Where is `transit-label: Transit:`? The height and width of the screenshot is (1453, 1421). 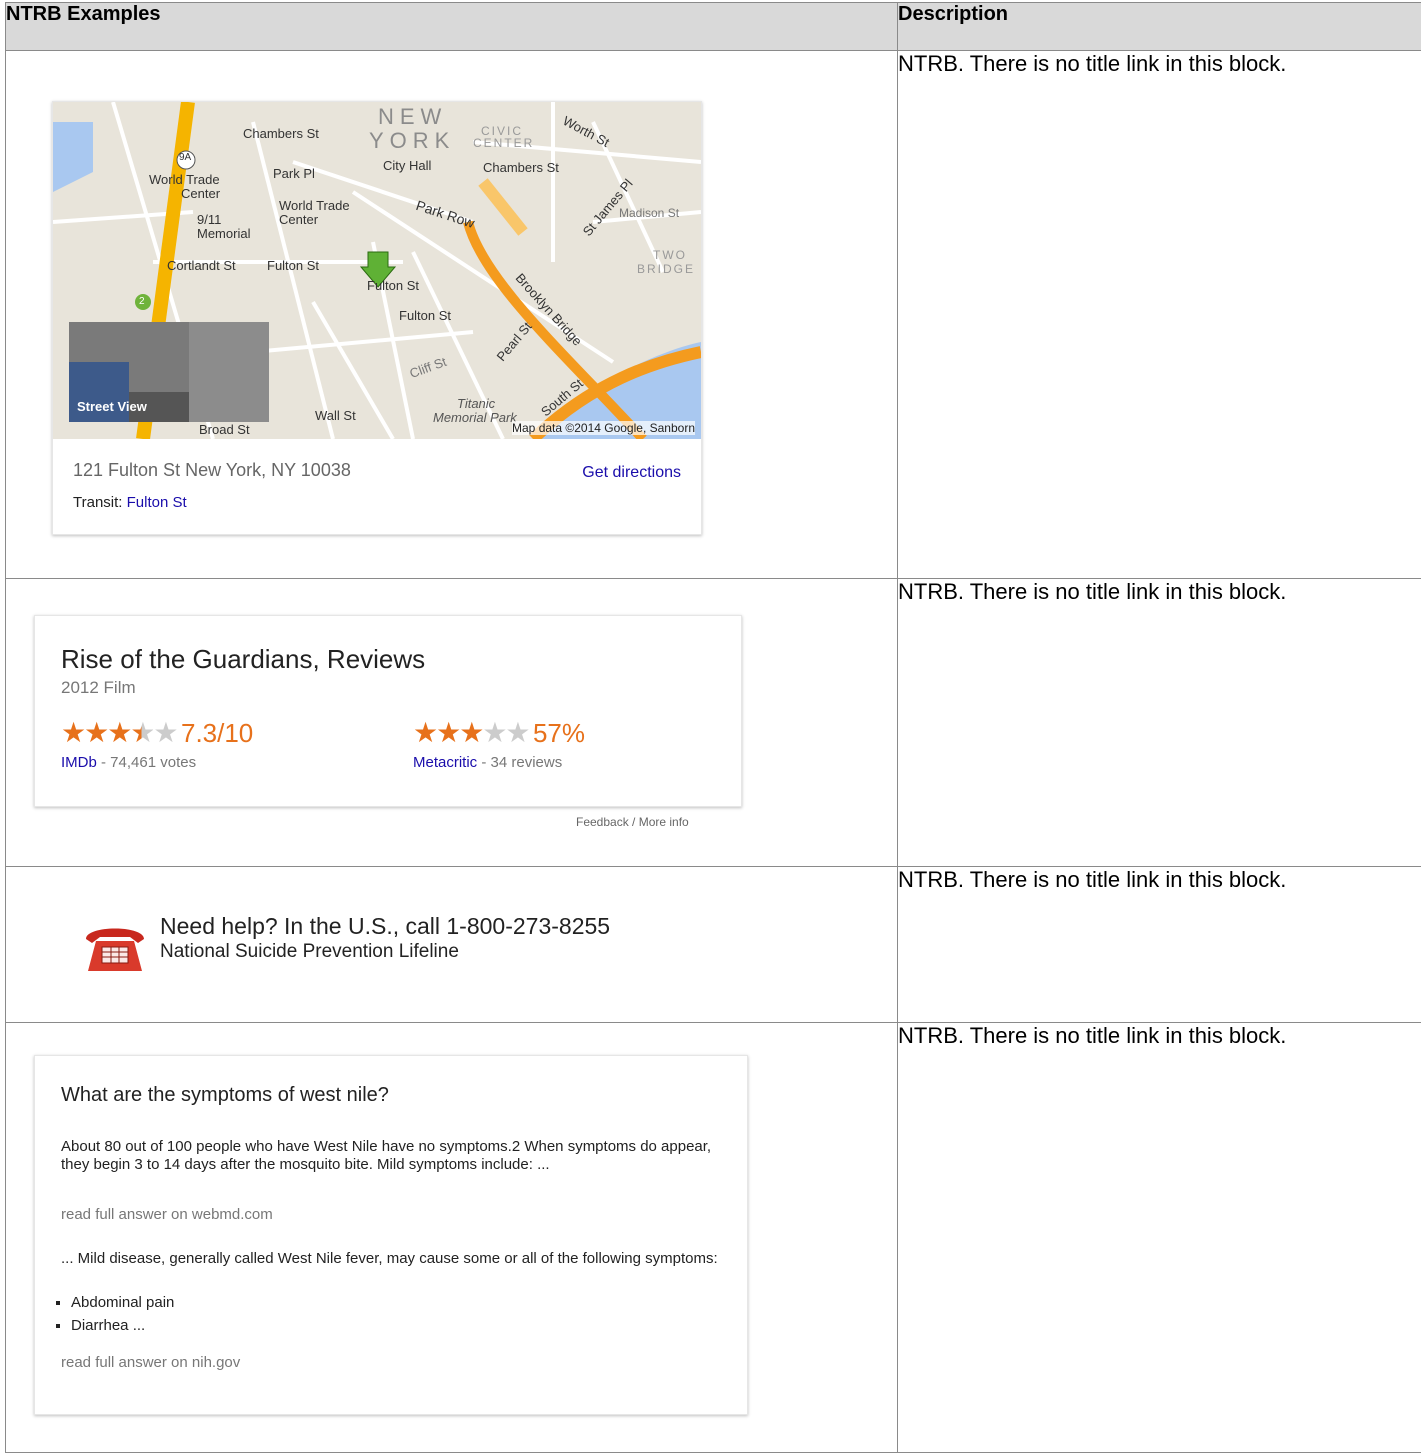 transit-label: Transit: is located at coordinates (97, 502).